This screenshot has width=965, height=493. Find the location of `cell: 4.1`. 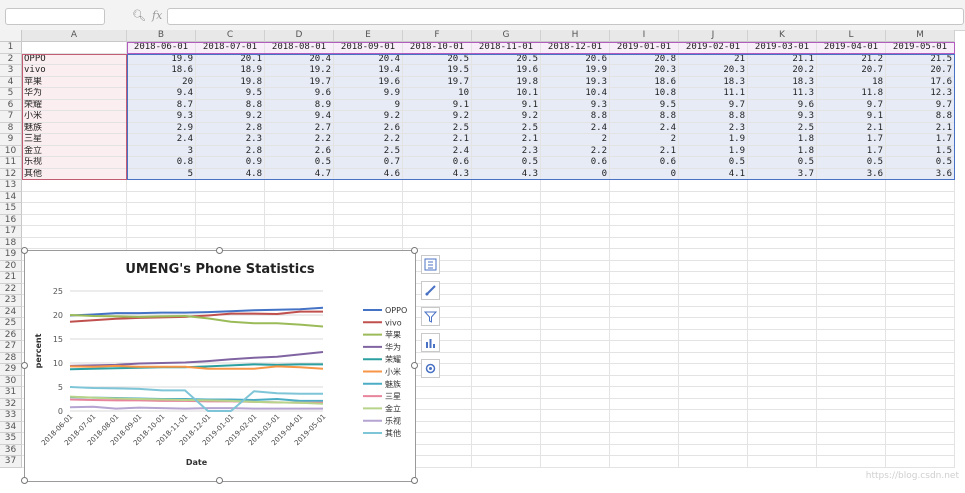

cell: 4.1 is located at coordinates (713, 174).